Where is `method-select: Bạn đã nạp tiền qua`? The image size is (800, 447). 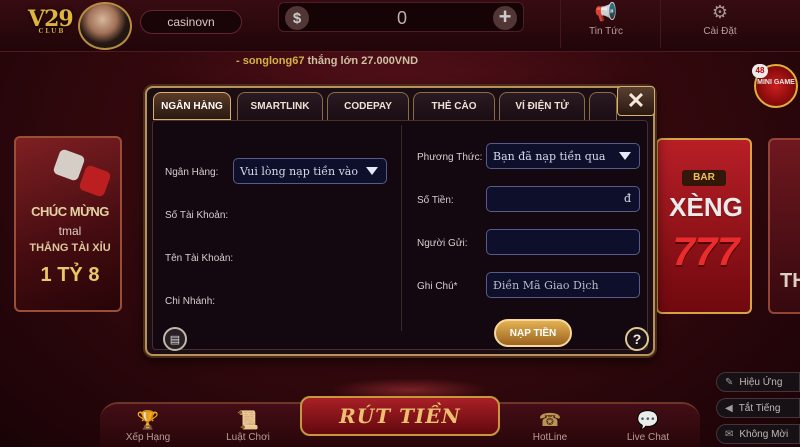
method-select: Bạn đã nạp tiền qua is located at coordinates (563, 156).